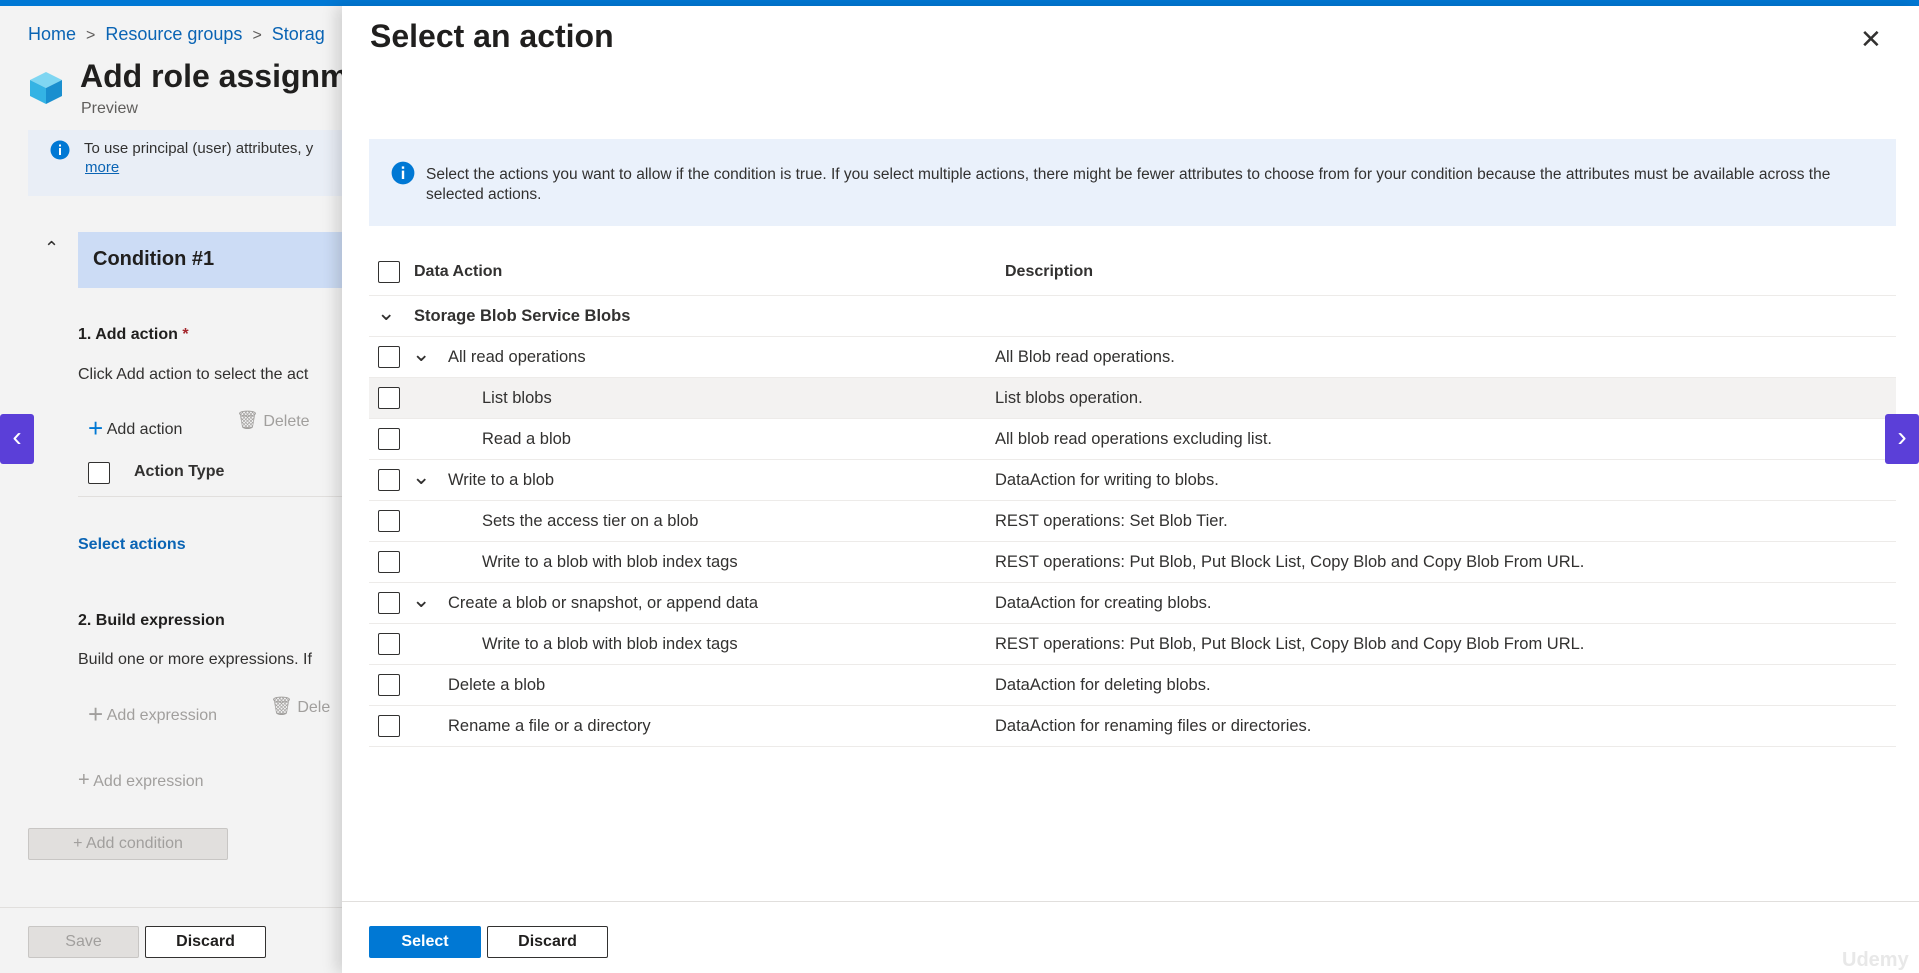 The image size is (1919, 973). Describe the element at coordinates (389, 272) in the screenshot. I see `select-all-checkbox` at that location.